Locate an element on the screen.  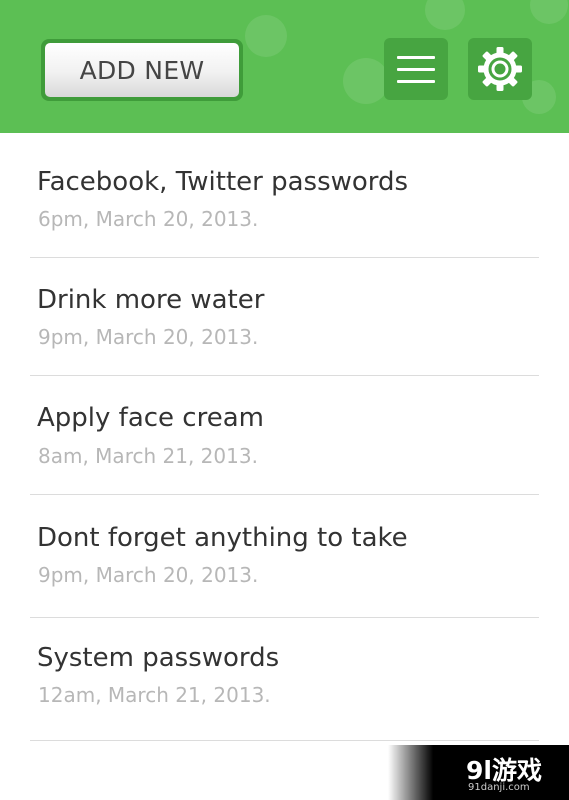
settings-button is located at coordinates (500, 69).